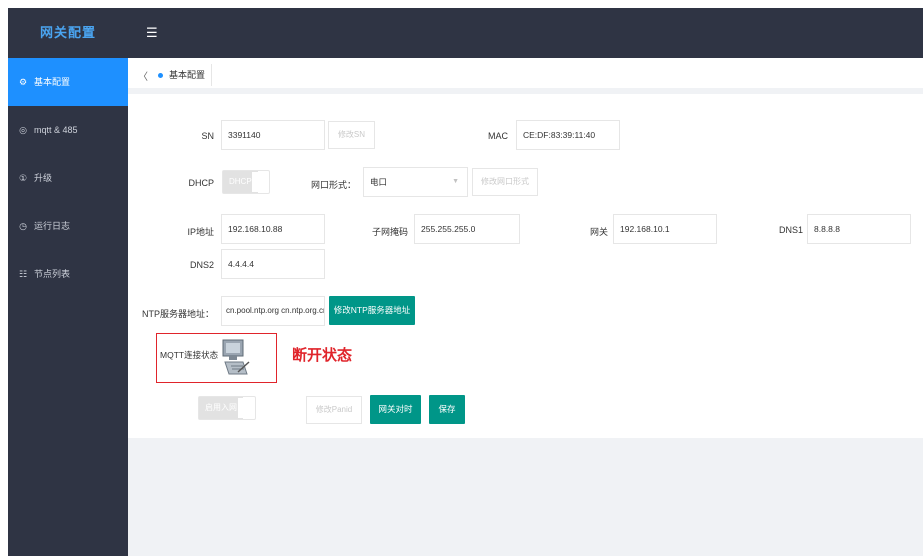  I want to click on app-logo: 网关配置, so click(67, 32).